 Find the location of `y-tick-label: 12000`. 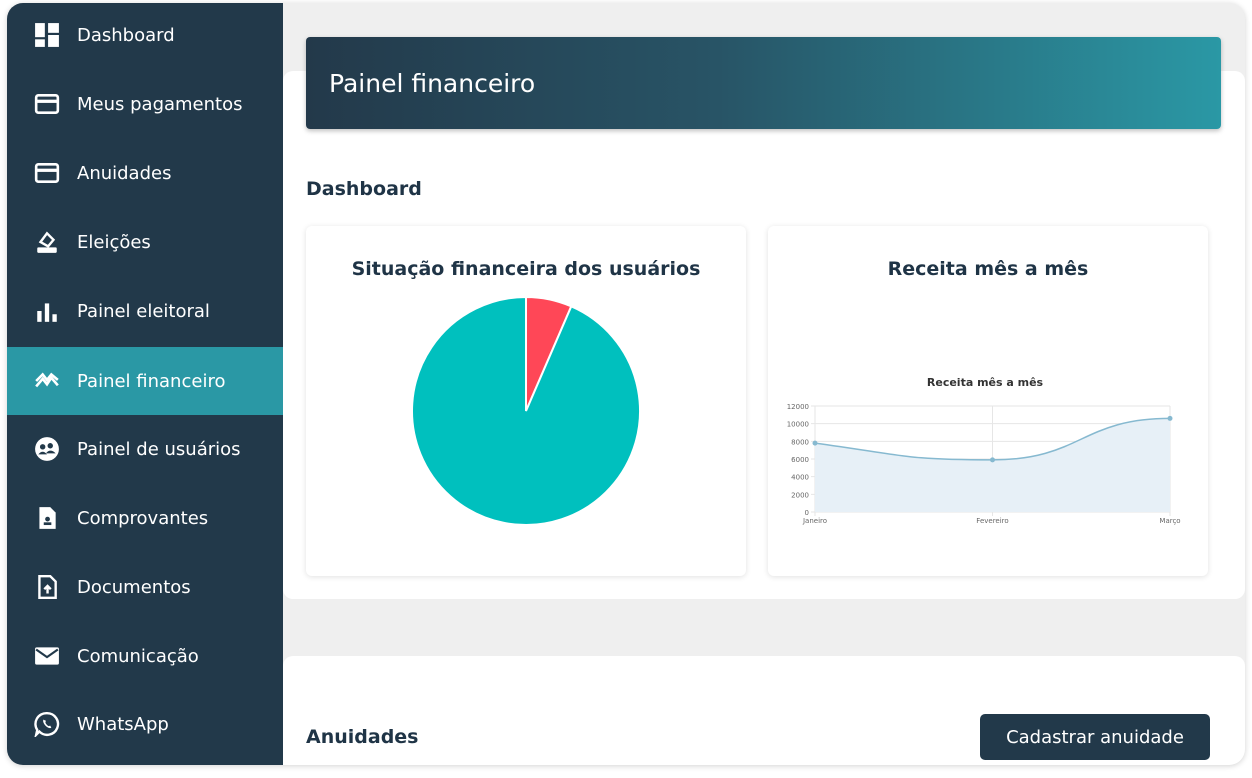

y-tick-label: 12000 is located at coordinates (798, 407).